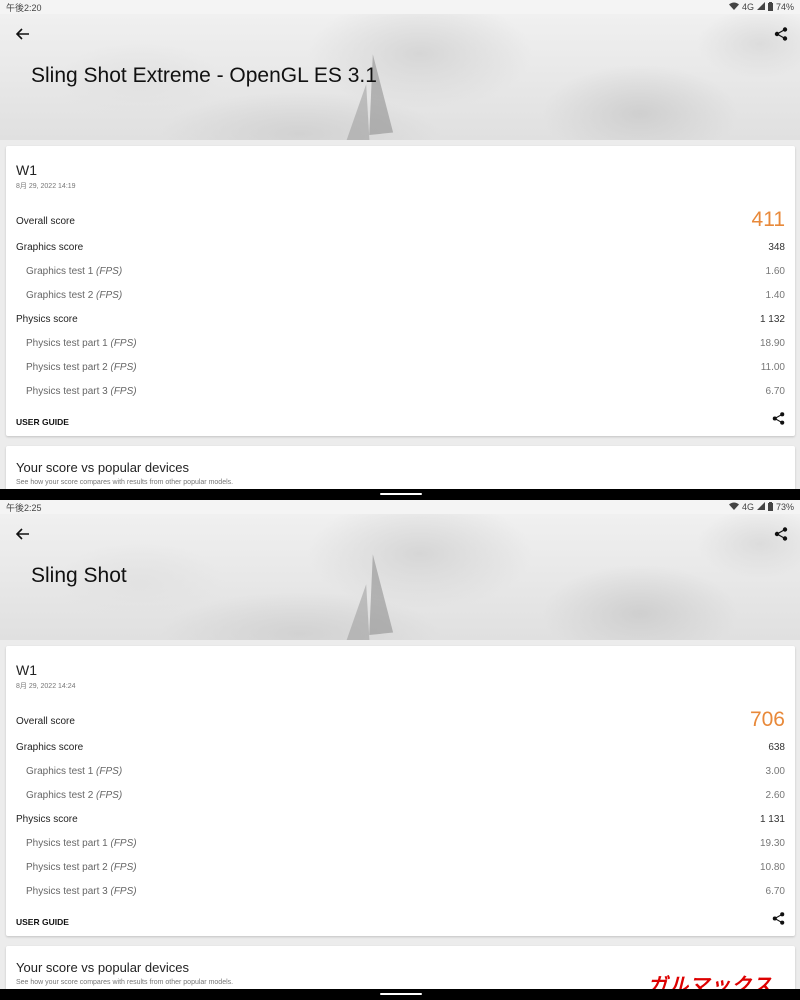 The width and height of the screenshot is (800, 1000). Describe the element at coordinates (67, 391) in the screenshot. I see `physics-test-3-label: Physics test part 3` at that location.